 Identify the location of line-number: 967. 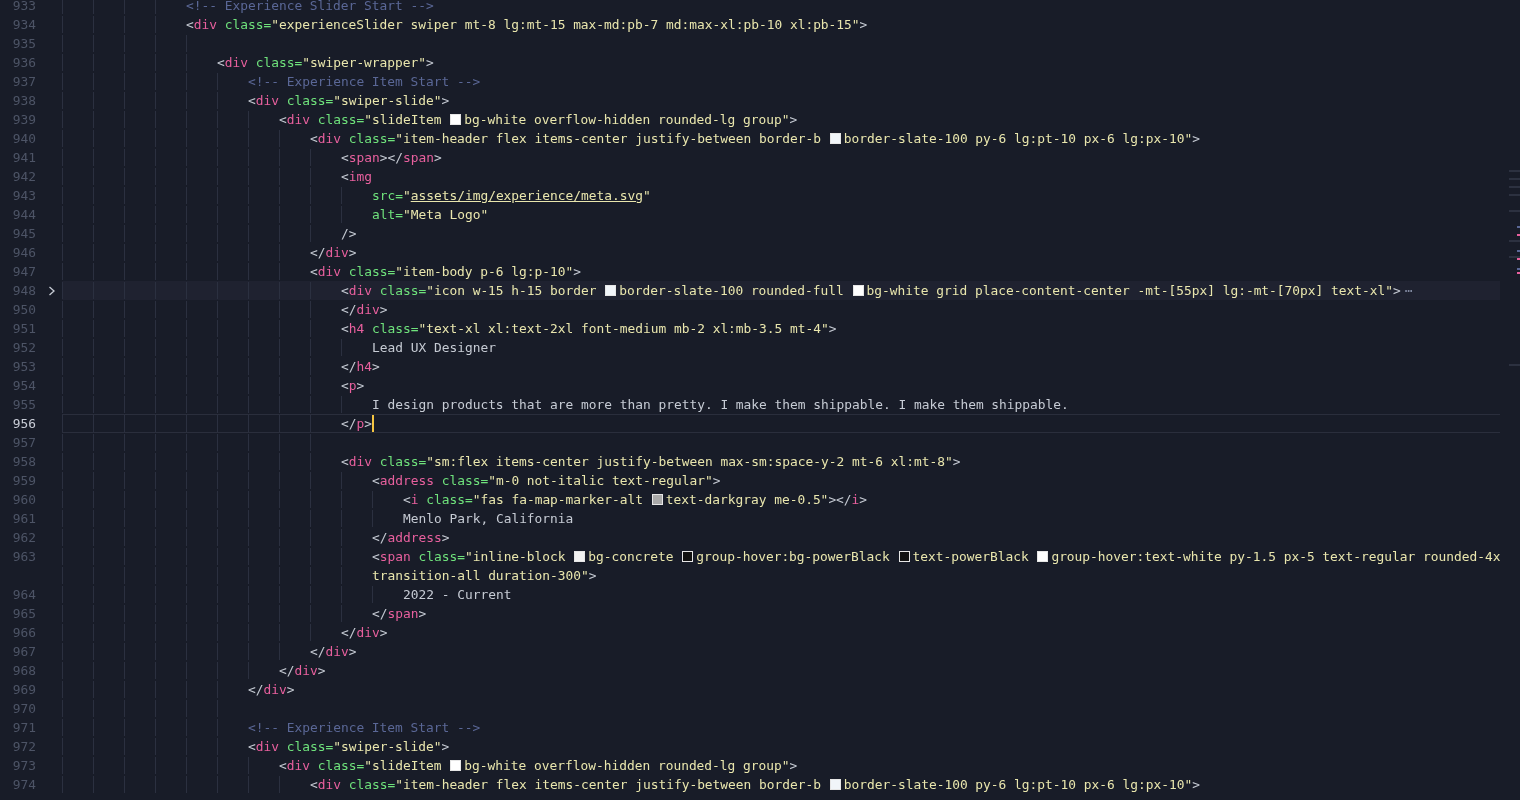
(23, 652).